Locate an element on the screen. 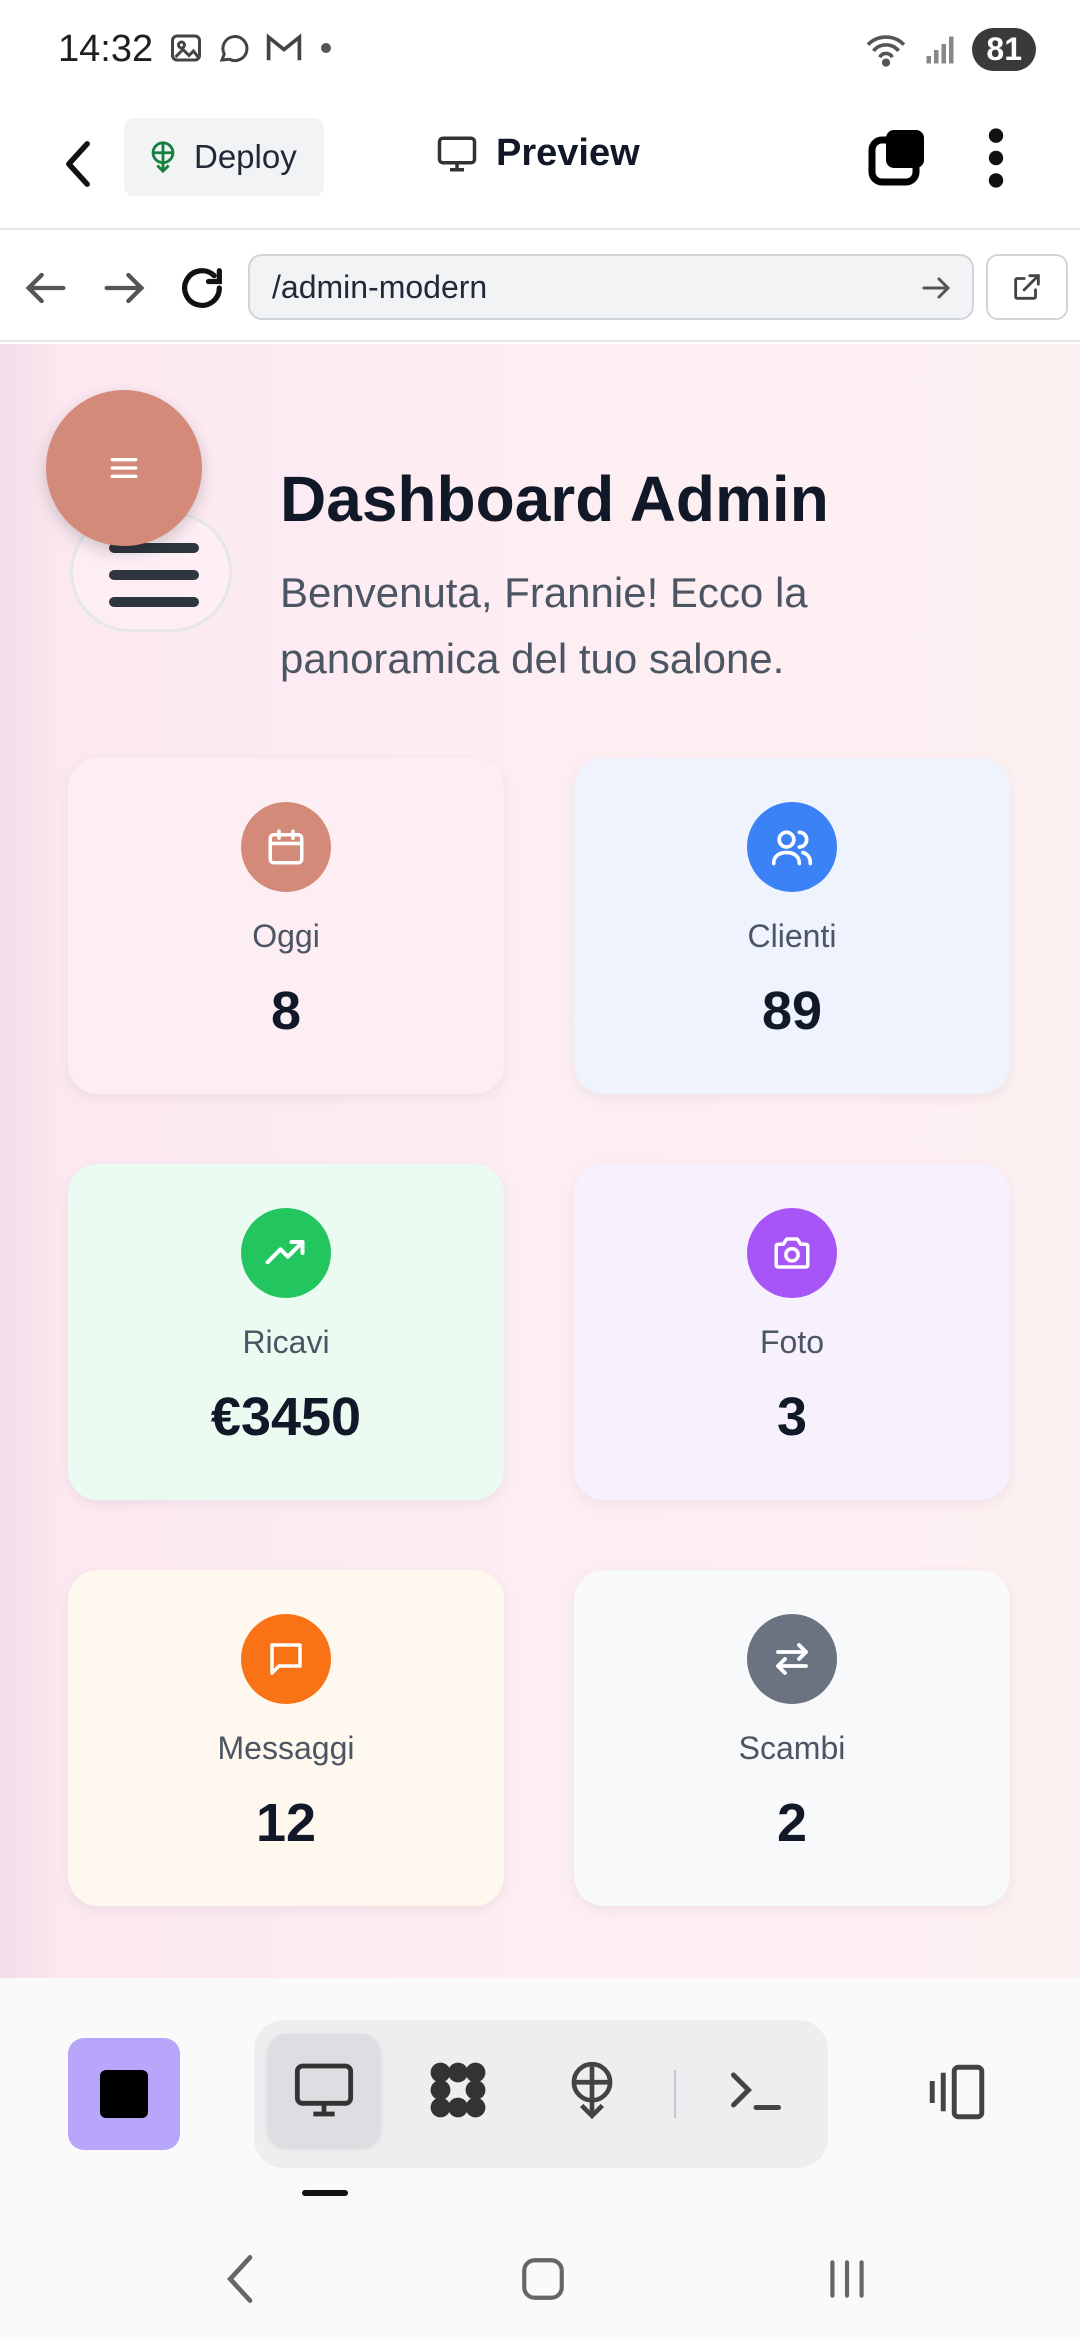 This screenshot has width=1080, height=2340. dot-icon is located at coordinates (326, 48).